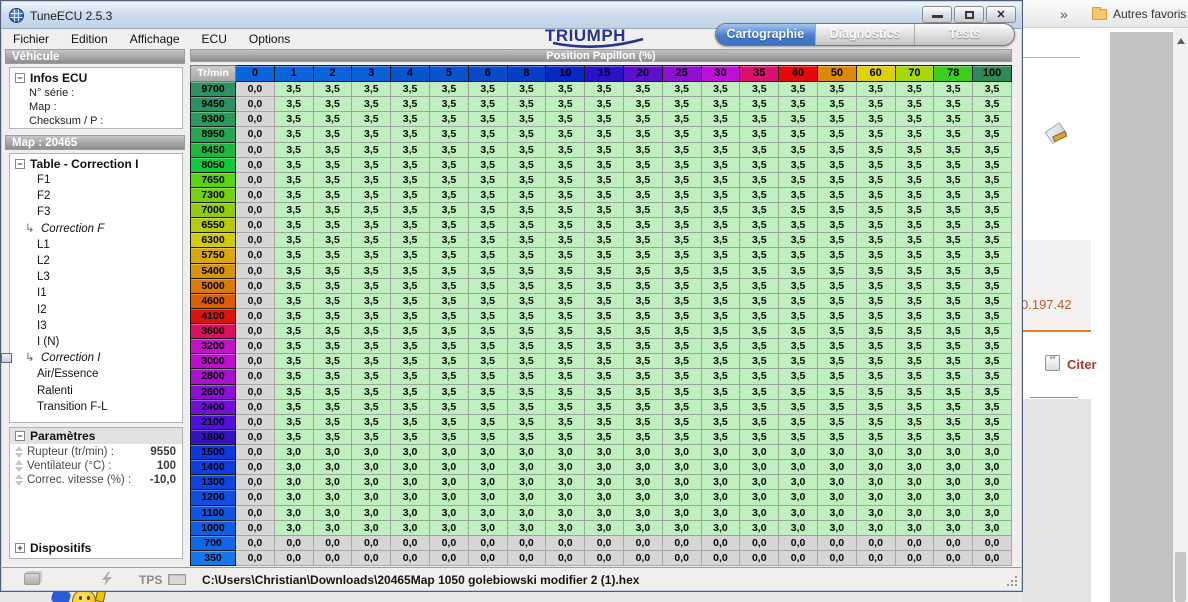 This screenshot has height=602, width=1188. What do you see at coordinates (20, 548) in the screenshot?
I see `expand-icon: +` at bounding box center [20, 548].